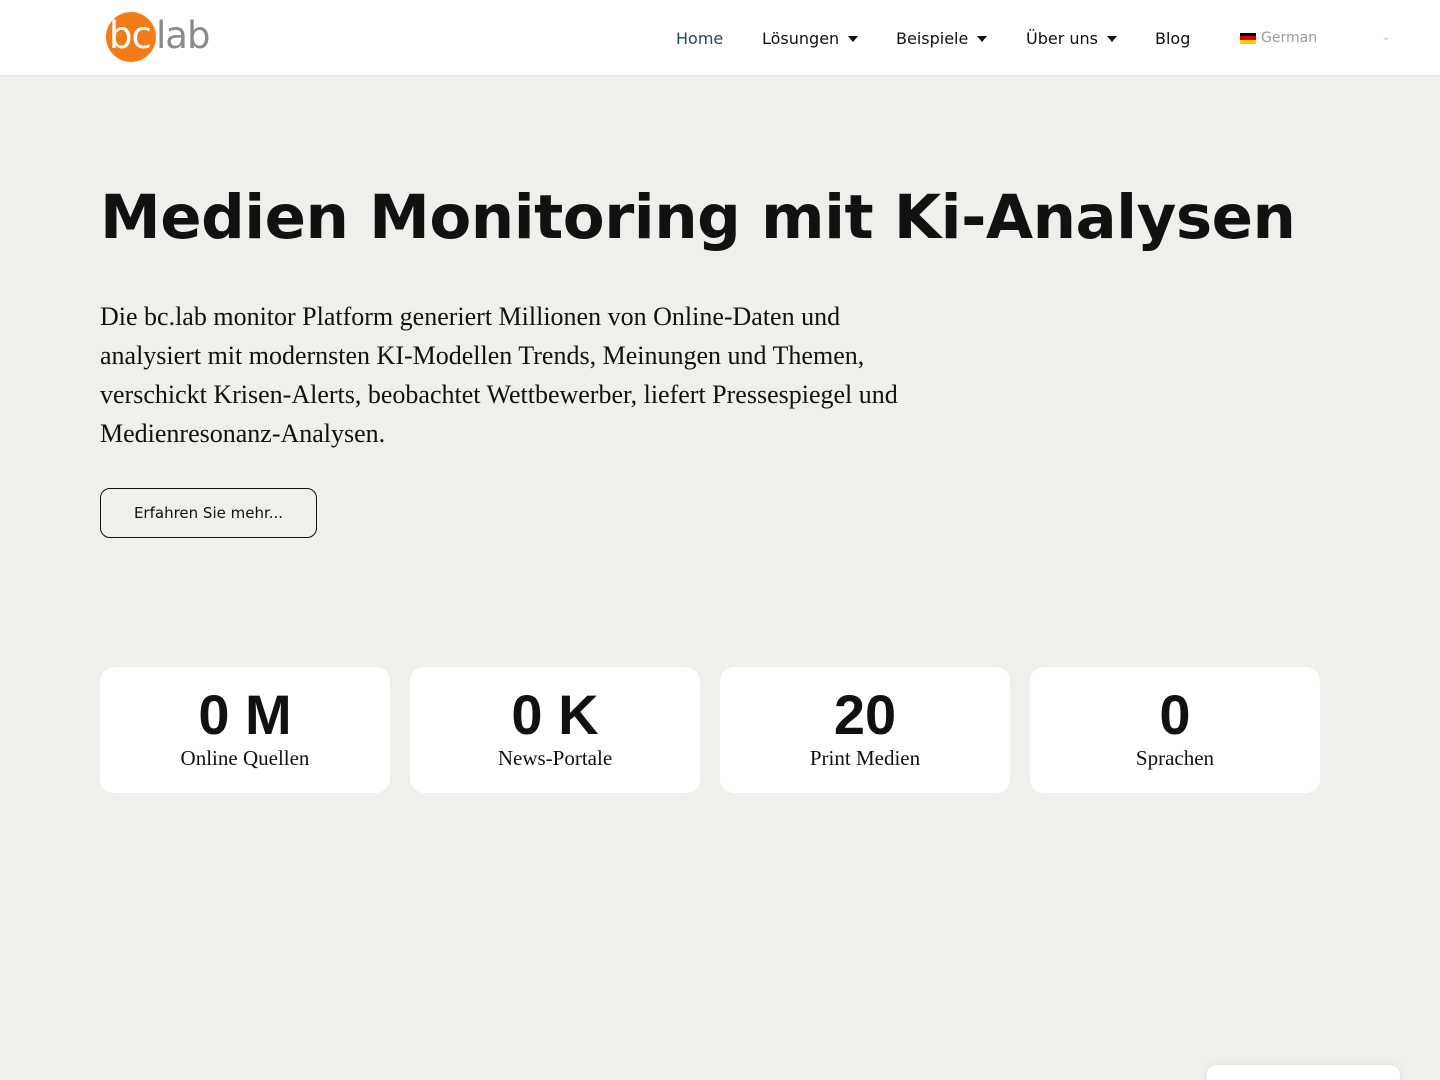 Image resolution: width=1440 pixels, height=1080 pixels. What do you see at coordinates (245, 758) in the screenshot?
I see `stat-label: Online Quellen` at bounding box center [245, 758].